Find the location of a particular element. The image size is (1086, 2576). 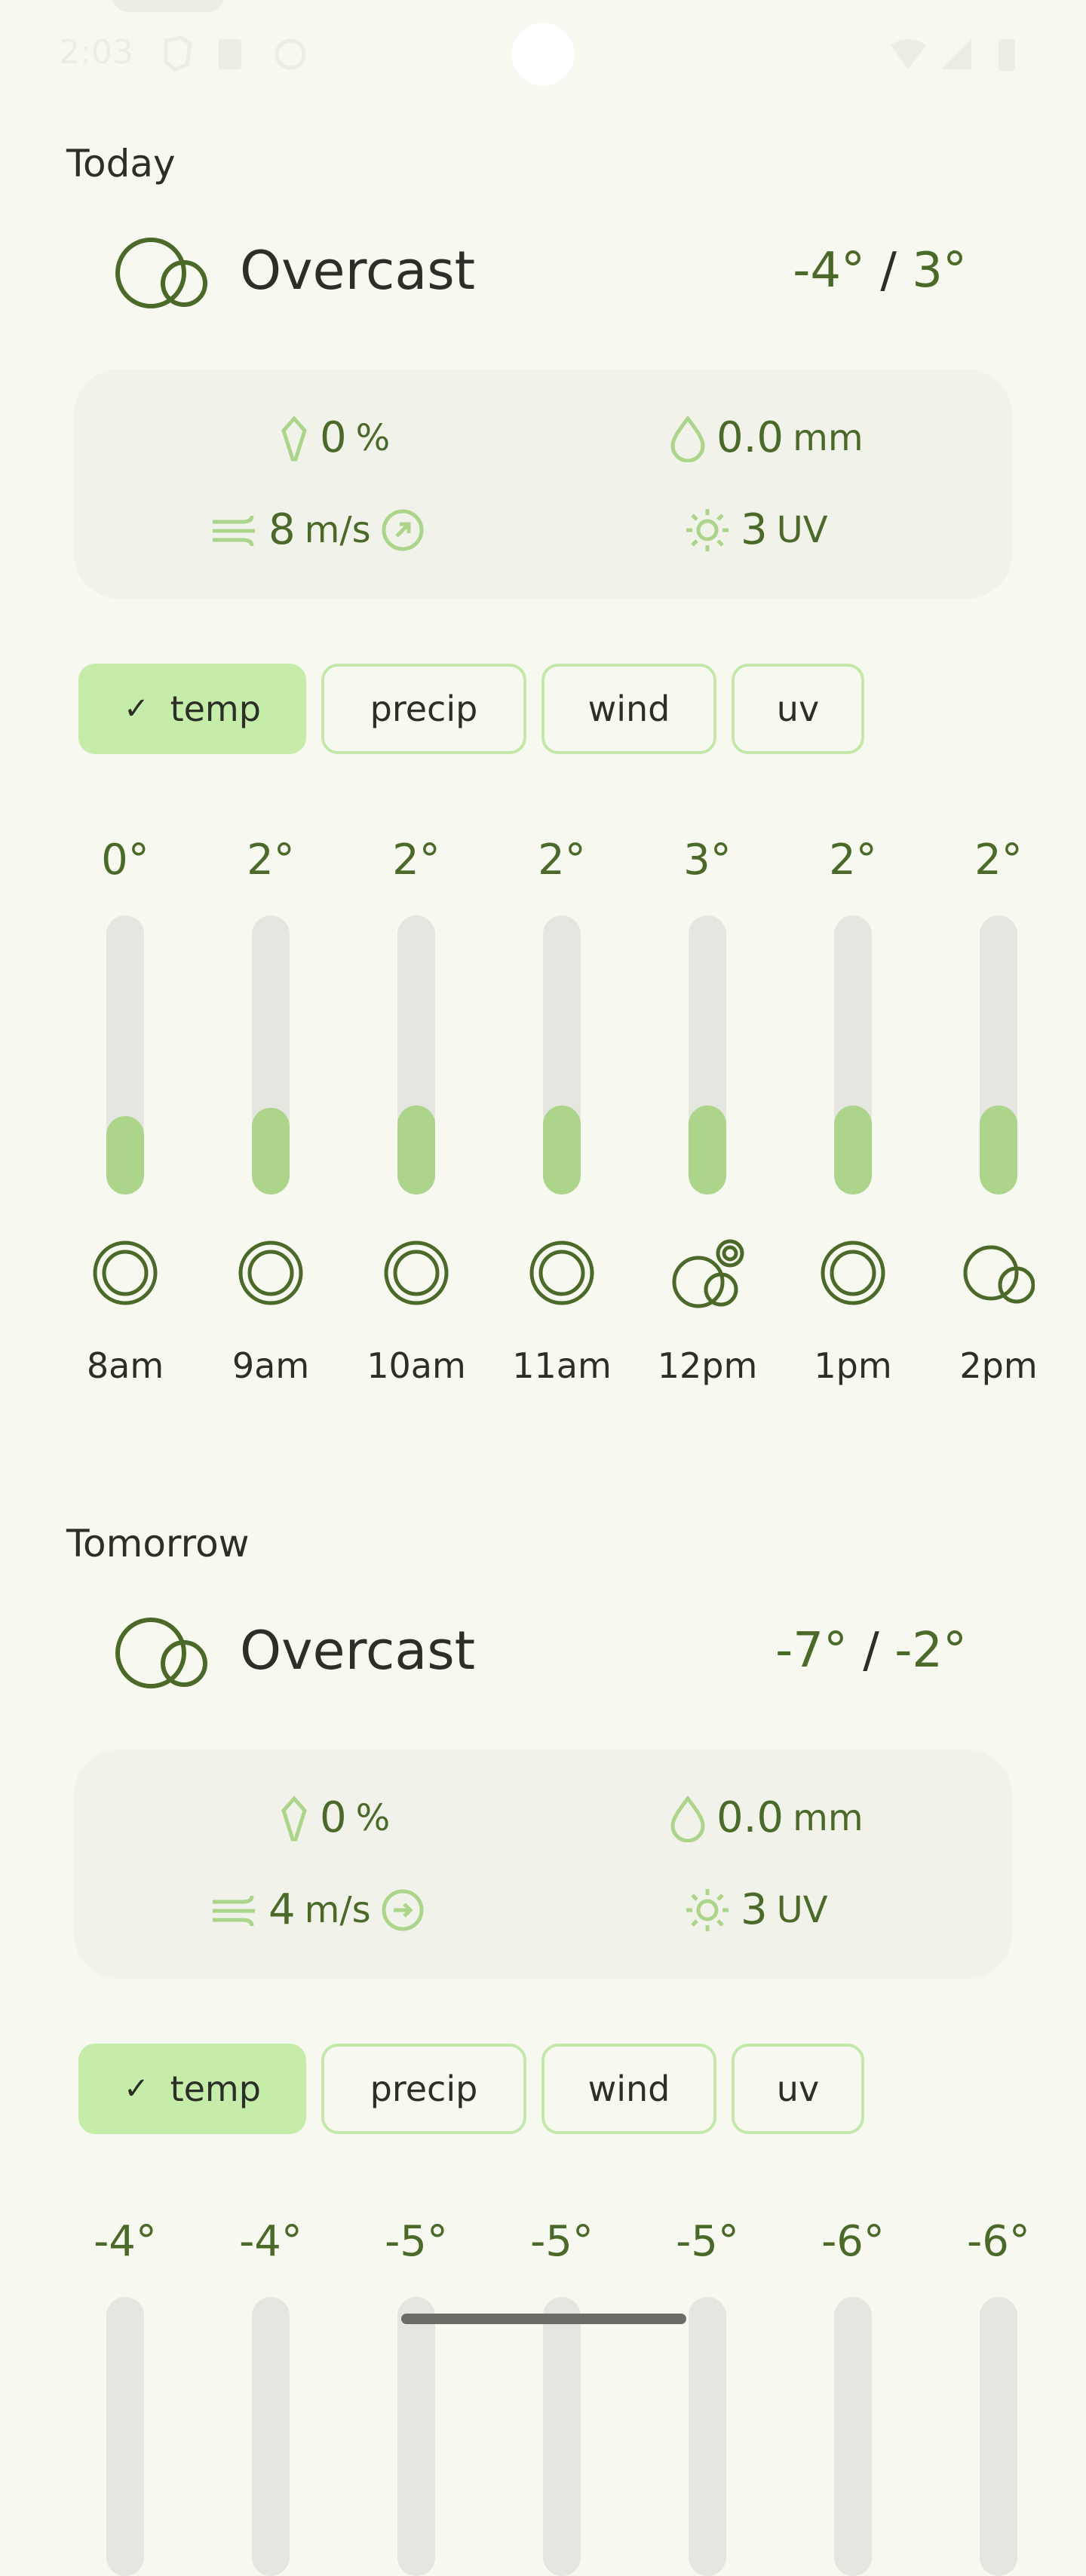

day-label: Tomorrow is located at coordinates (158, 1544).